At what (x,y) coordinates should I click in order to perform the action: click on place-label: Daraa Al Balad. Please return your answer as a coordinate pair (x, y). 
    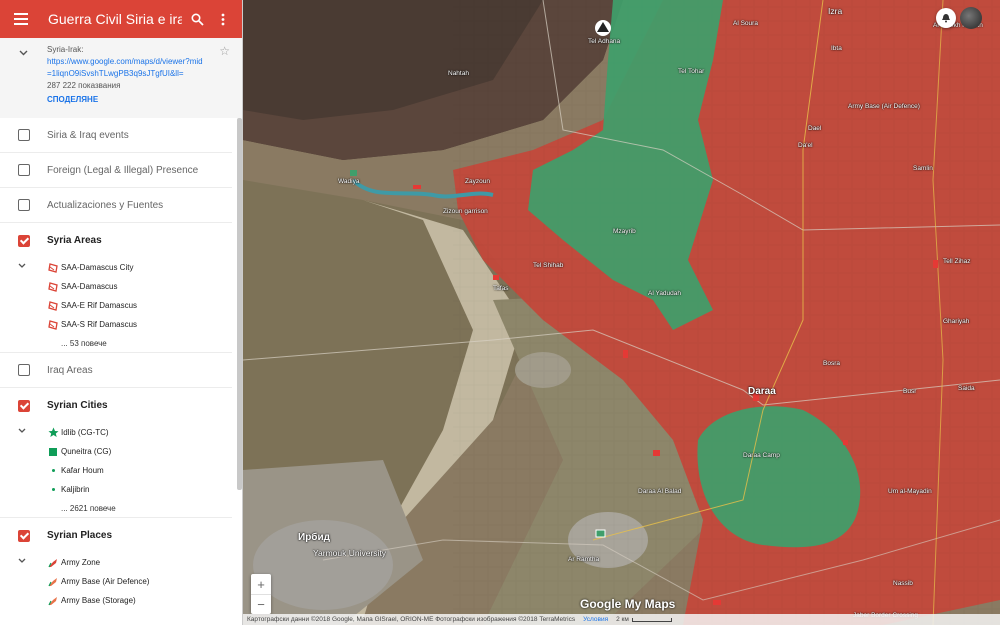
    Looking at the image, I should click on (659, 491).